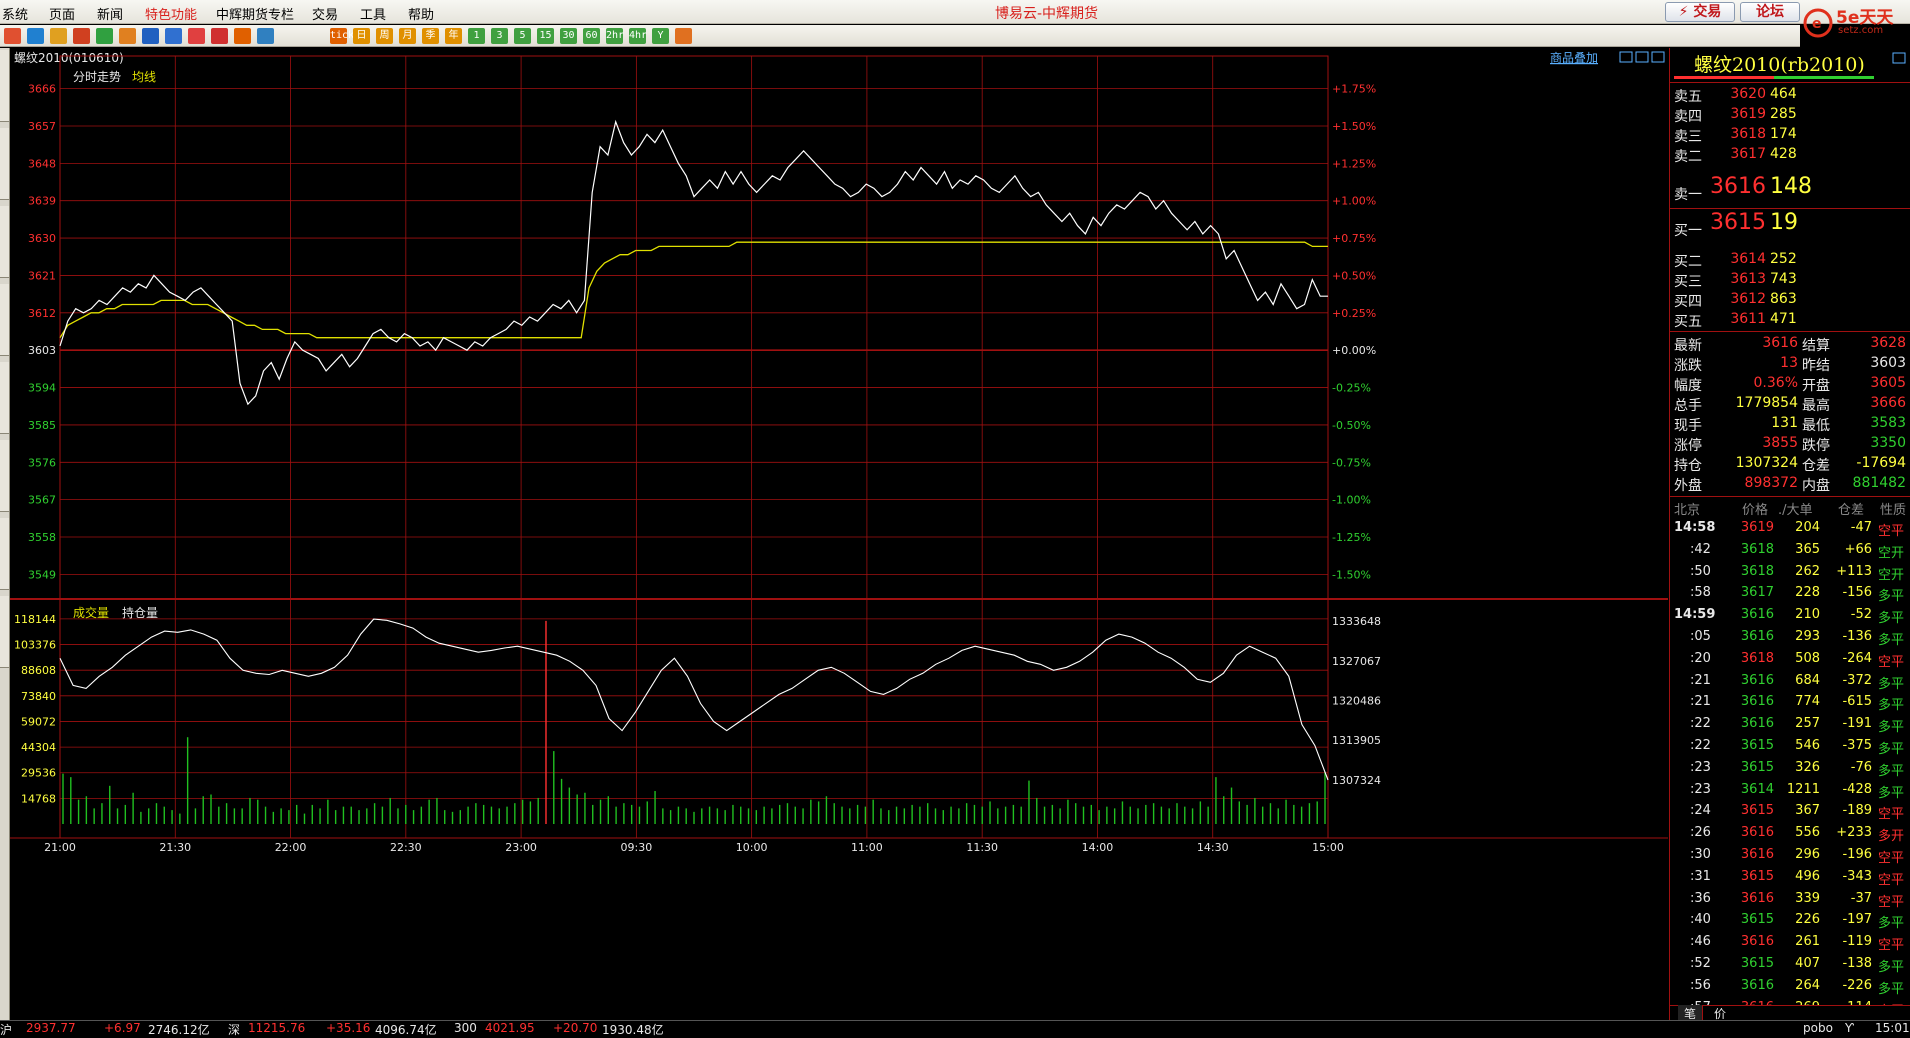  Describe the element at coordinates (900, 36) in the screenshot. I see `toolbar: tick 日周月季年 1 3 5 15 30 60 2hr 4hr Y` at that location.